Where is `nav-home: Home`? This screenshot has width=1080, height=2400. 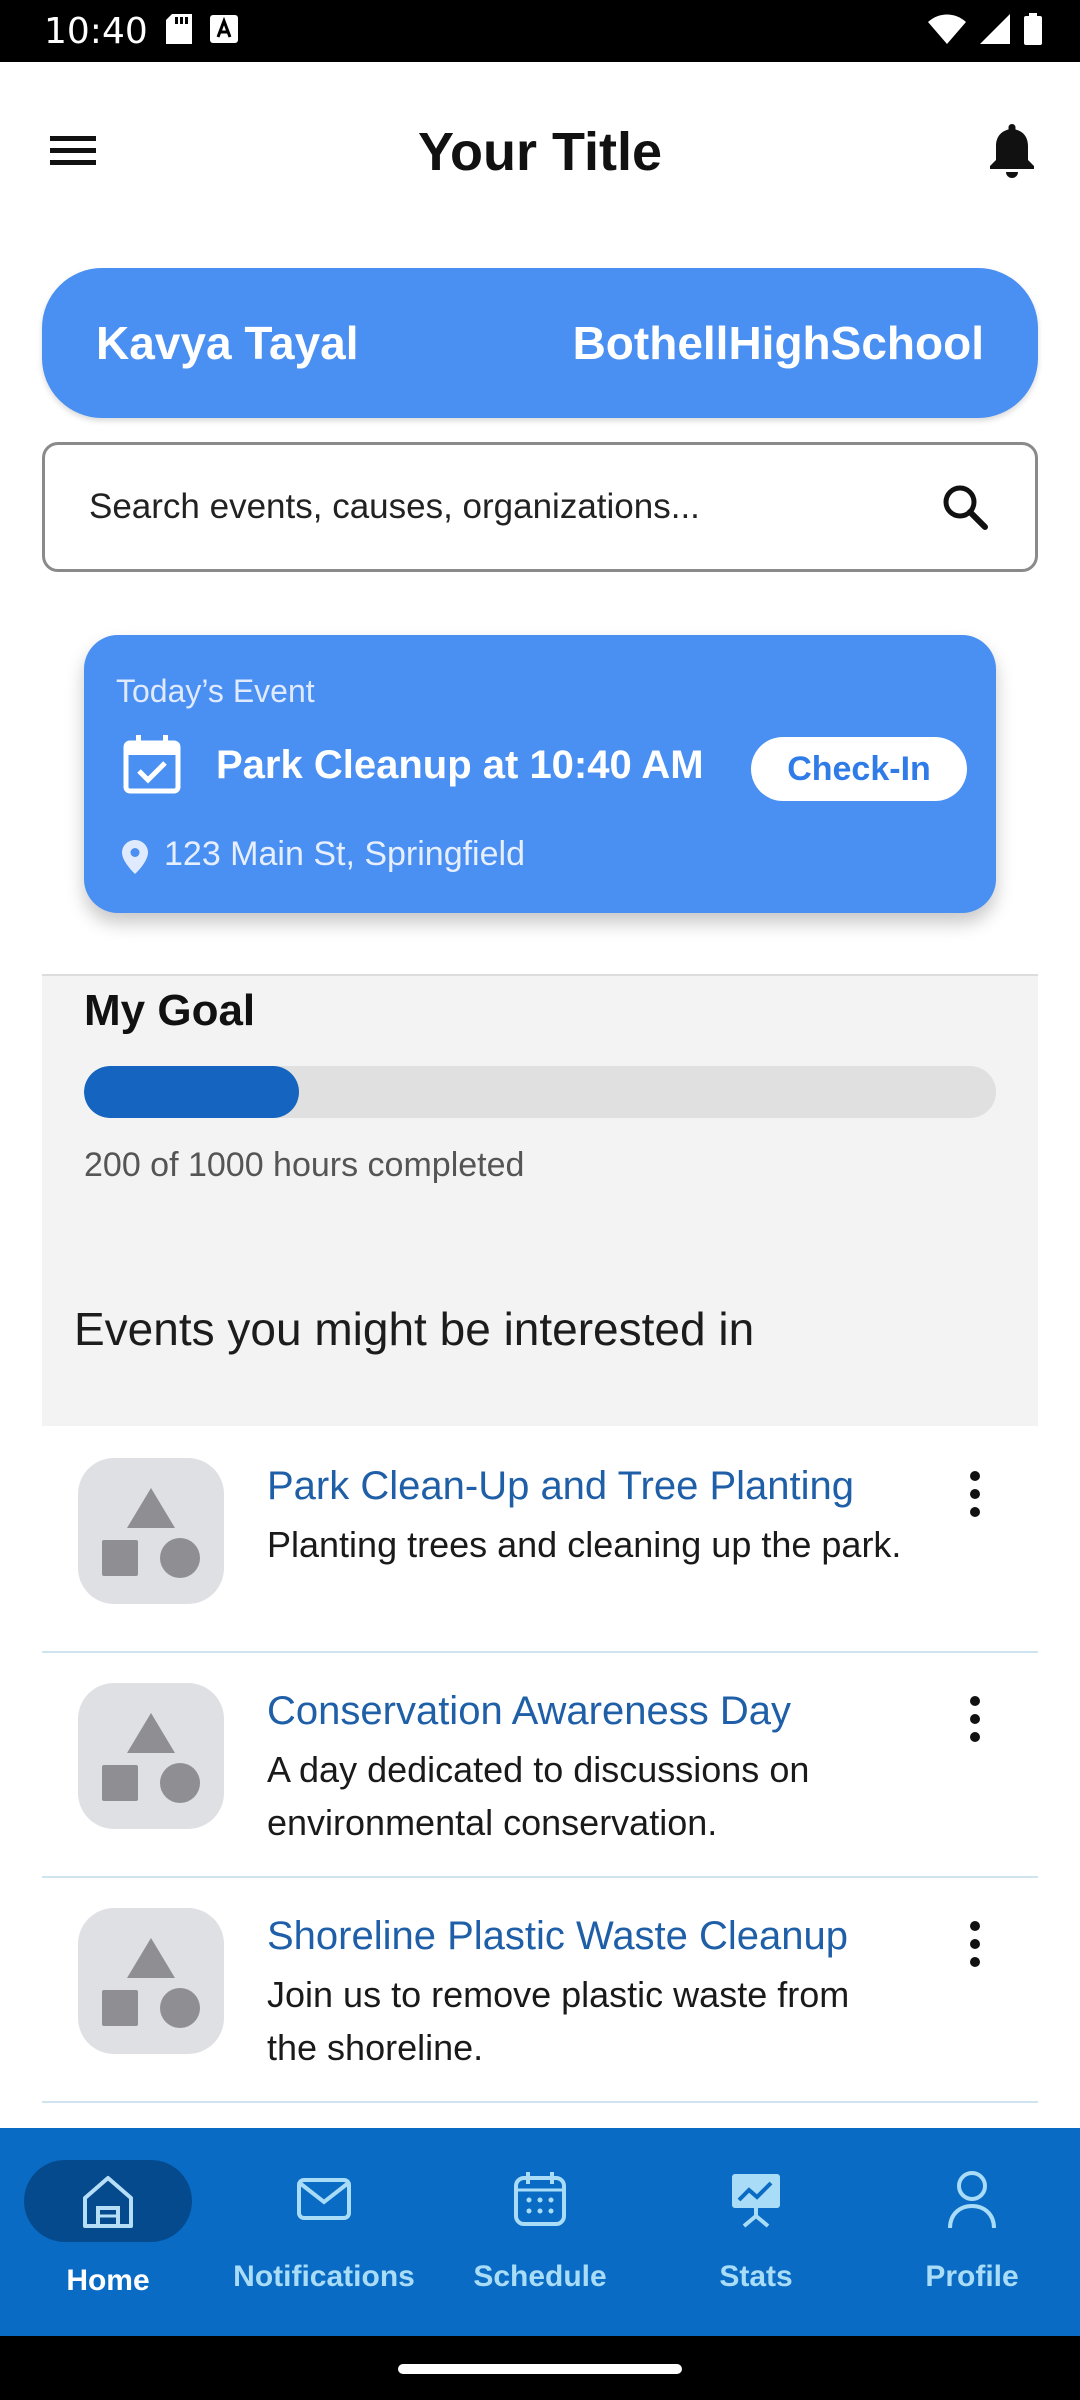
nav-home: Home is located at coordinates (108, 2232).